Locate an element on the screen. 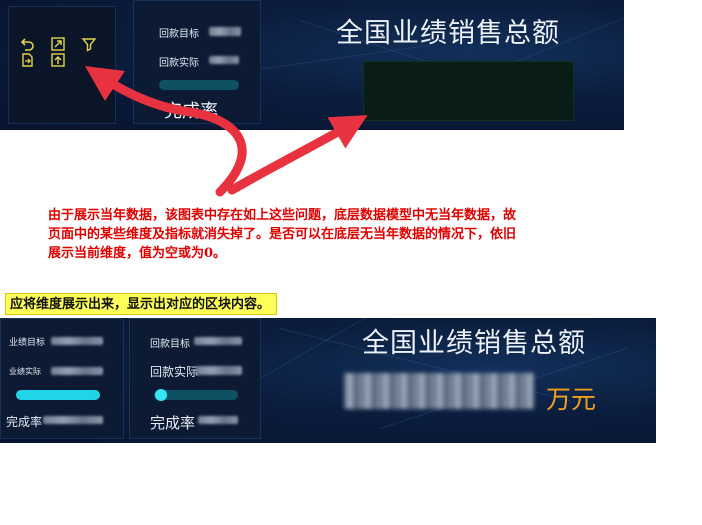  bottom-panel-title: 全国业绩销售总额 is located at coordinates (474, 343).